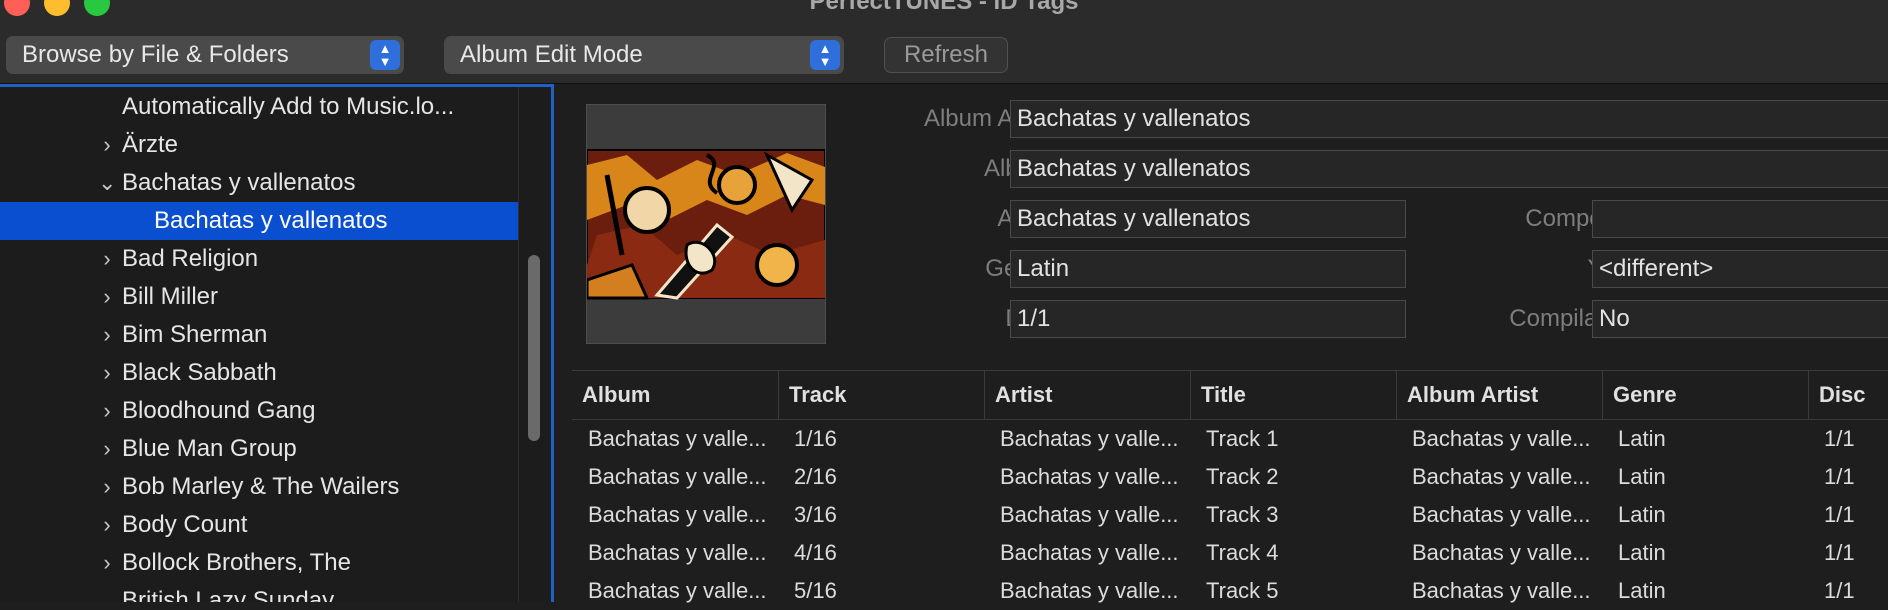 The height and width of the screenshot is (610, 1888). What do you see at coordinates (881, 395) in the screenshot?
I see `column-header-track: Track` at bounding box center [881, 395].